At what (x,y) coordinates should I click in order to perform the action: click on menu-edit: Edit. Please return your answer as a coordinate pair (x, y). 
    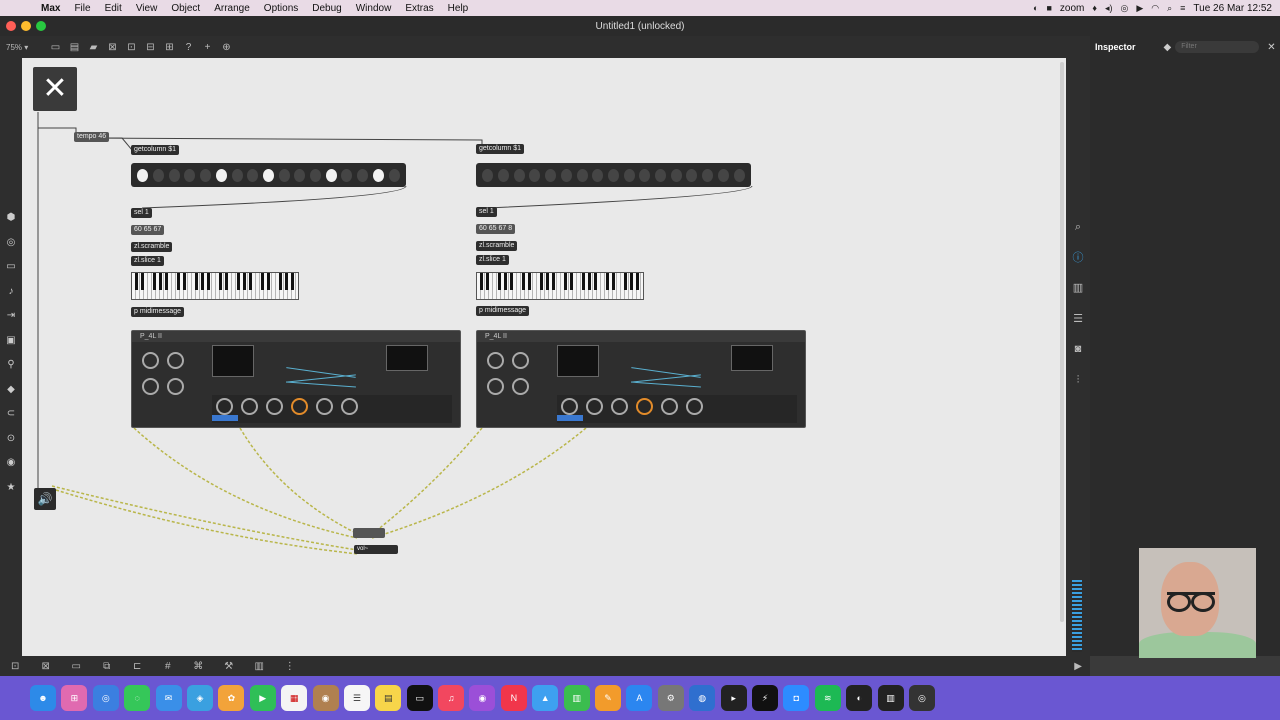
    Looking at the image, I should click on (113, 8).